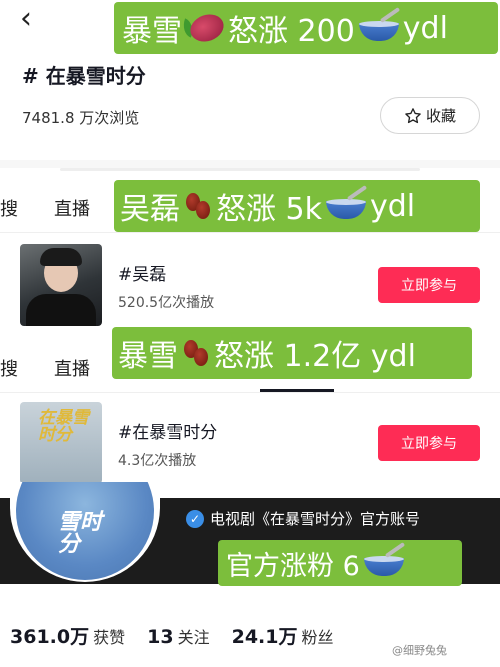  I want to click on sweet-potato-icon, so click(207, 28).